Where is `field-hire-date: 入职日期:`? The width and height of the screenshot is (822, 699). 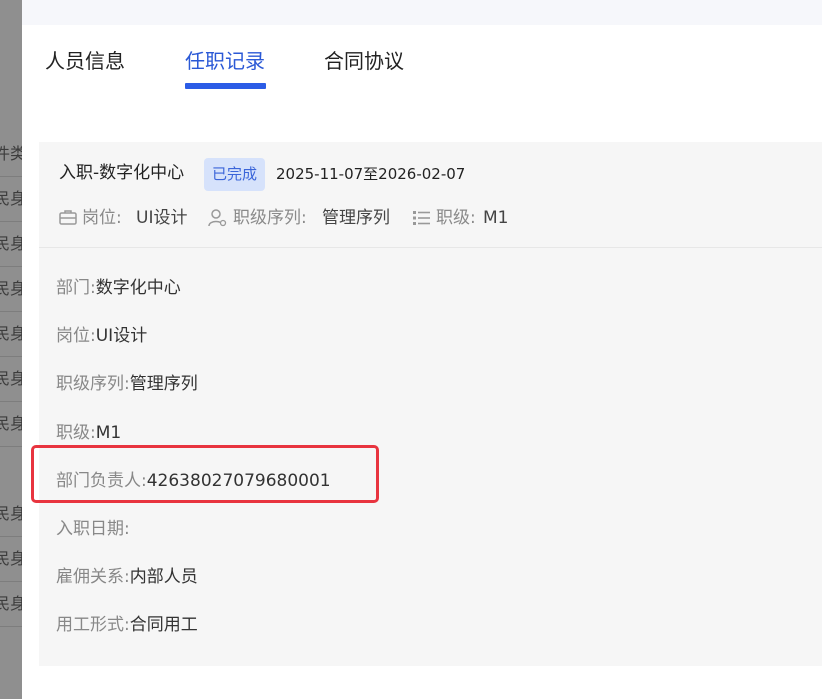
field-hire-date: 入职日期: is located at coordinates (93, 529).